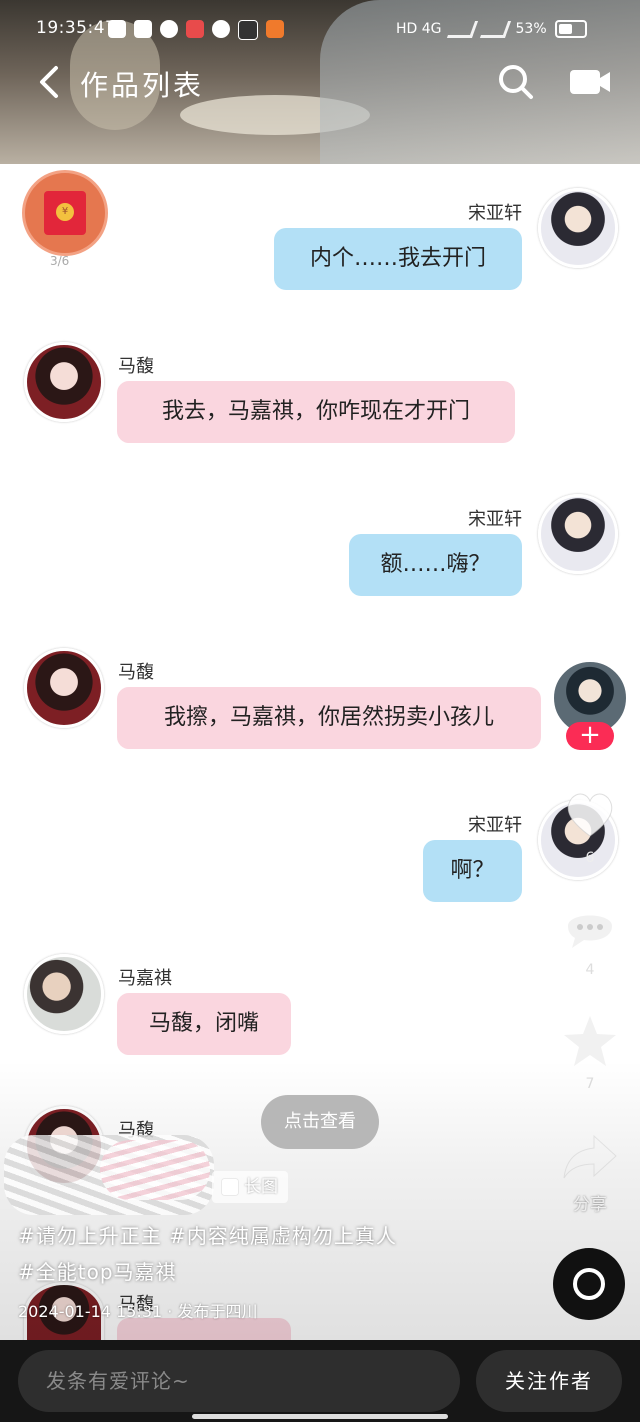 The height and width of the screenshot is (1422, 640). Describe the element at coordinates (64, 994) in the screenshot. I see `avatar-ma-jiaqi` at that location.